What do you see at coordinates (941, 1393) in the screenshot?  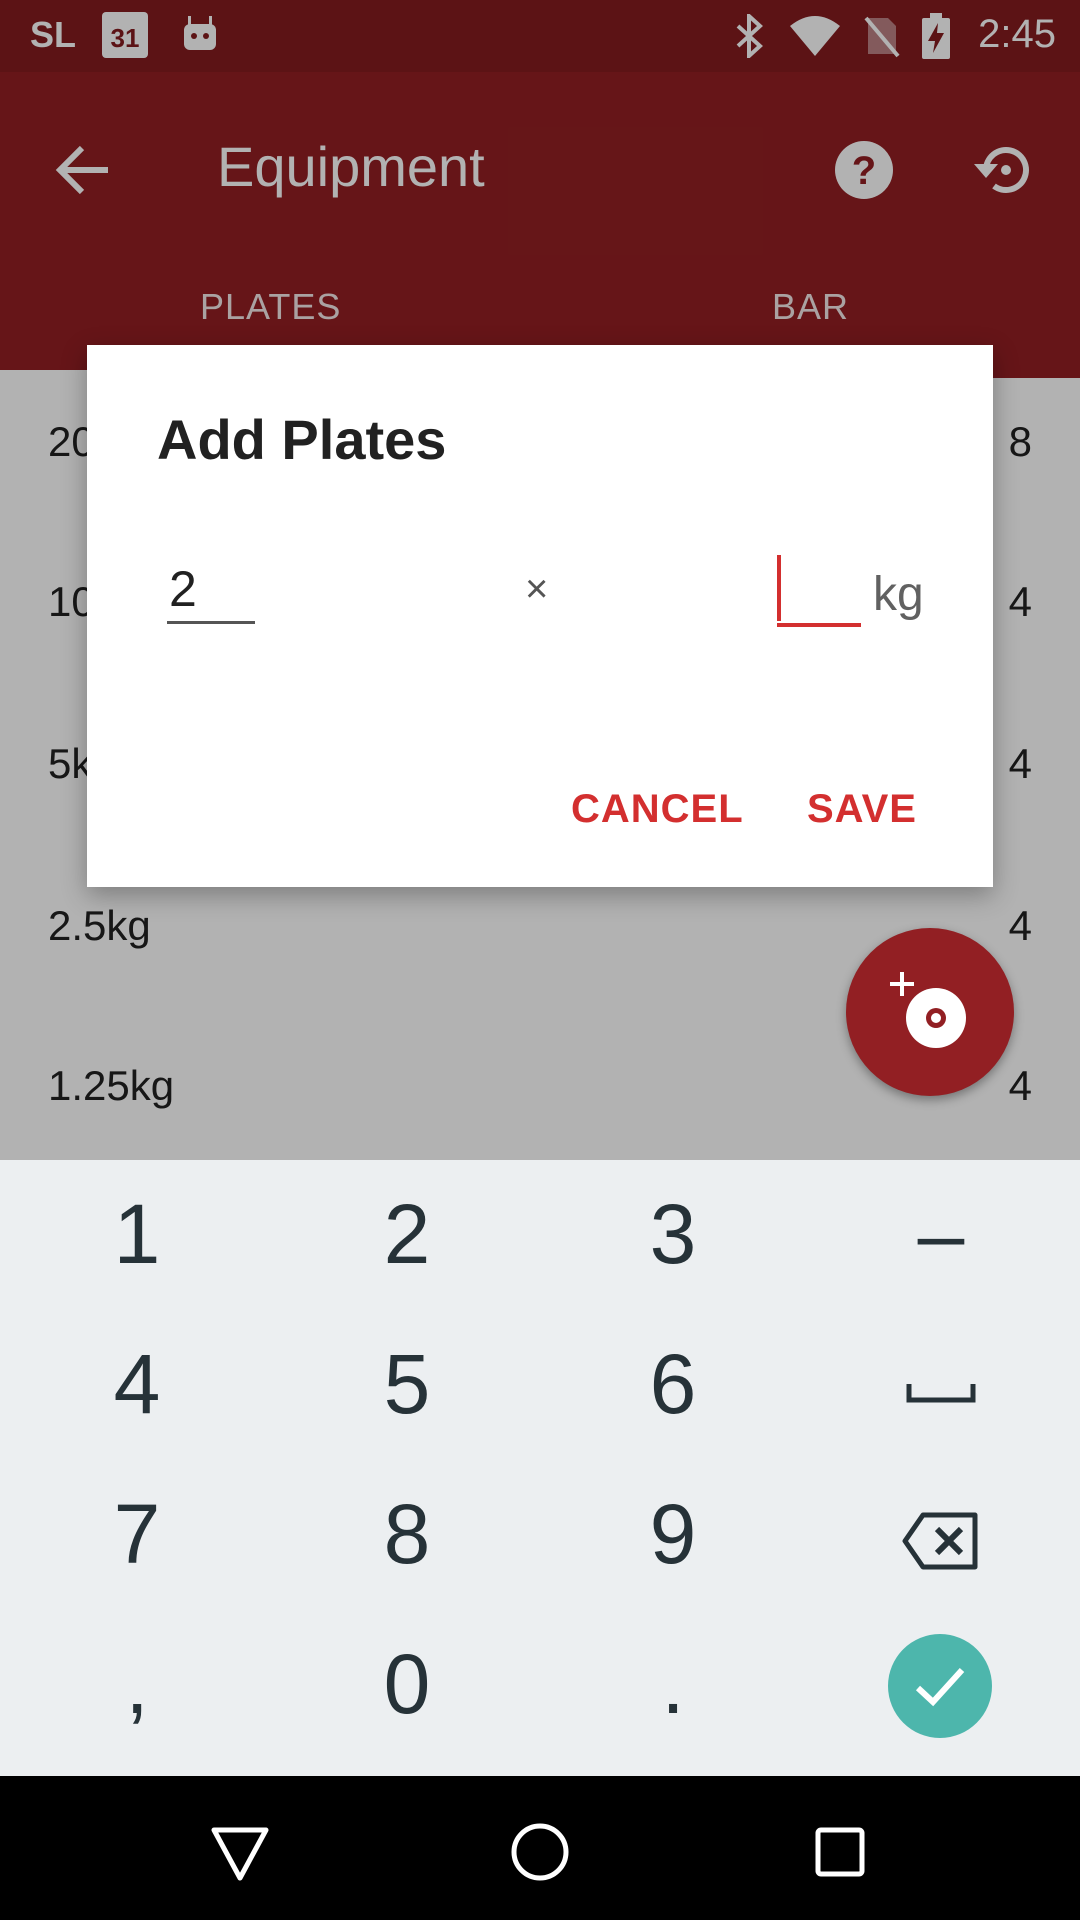 I see `space-bar-icon` at bounding box center [941, 1393].